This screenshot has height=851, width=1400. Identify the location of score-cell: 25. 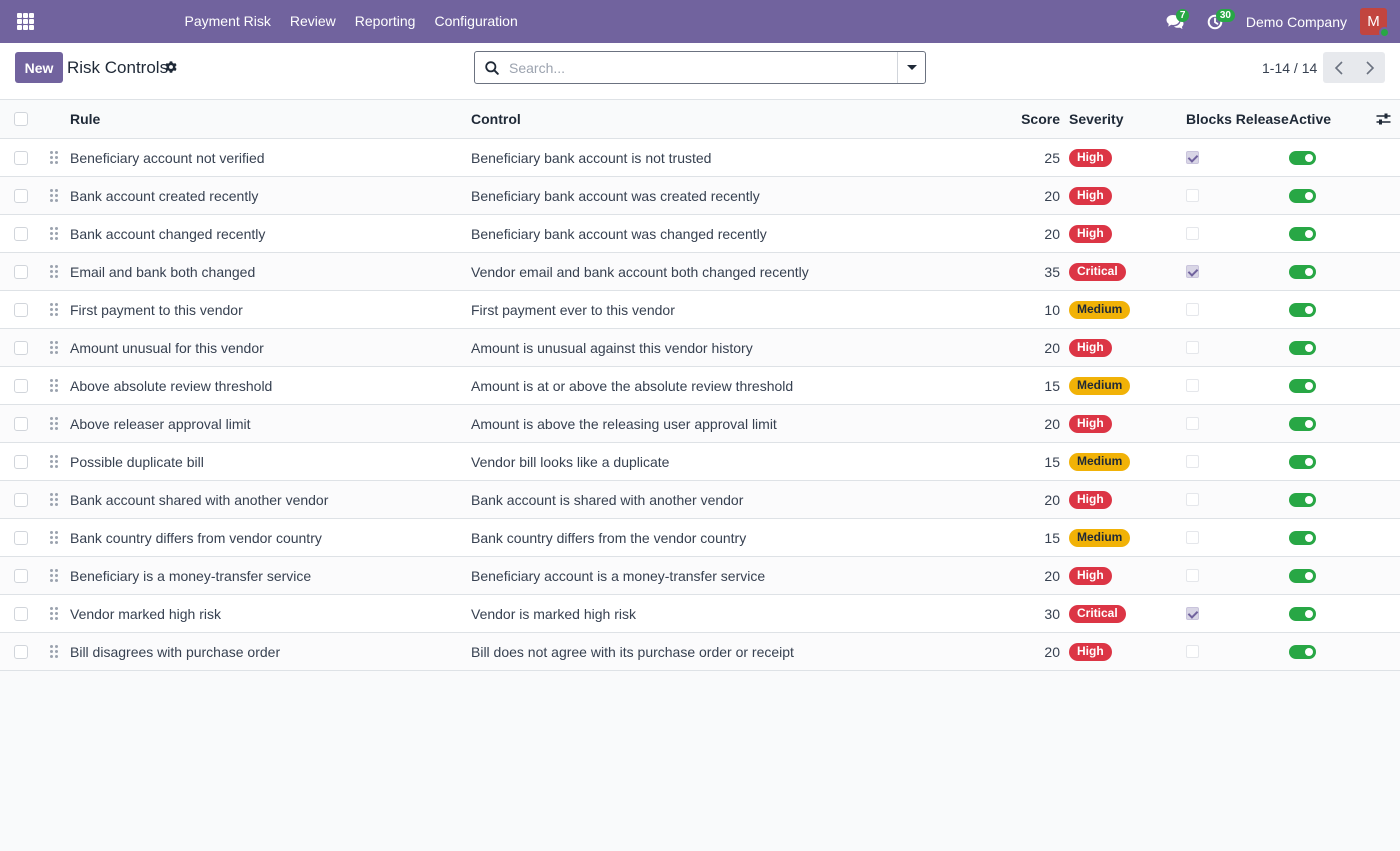
(1030, 157).